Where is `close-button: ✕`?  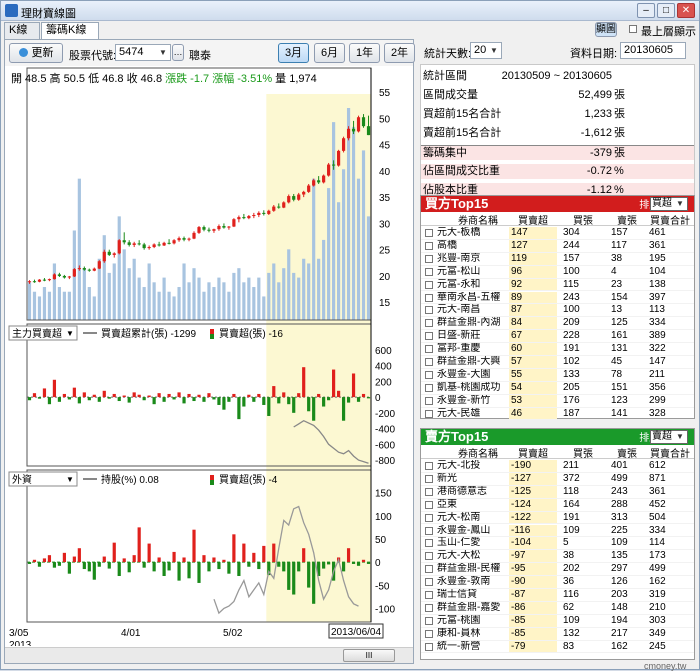
close-button: ✕ is located at coordinates (686, 10).